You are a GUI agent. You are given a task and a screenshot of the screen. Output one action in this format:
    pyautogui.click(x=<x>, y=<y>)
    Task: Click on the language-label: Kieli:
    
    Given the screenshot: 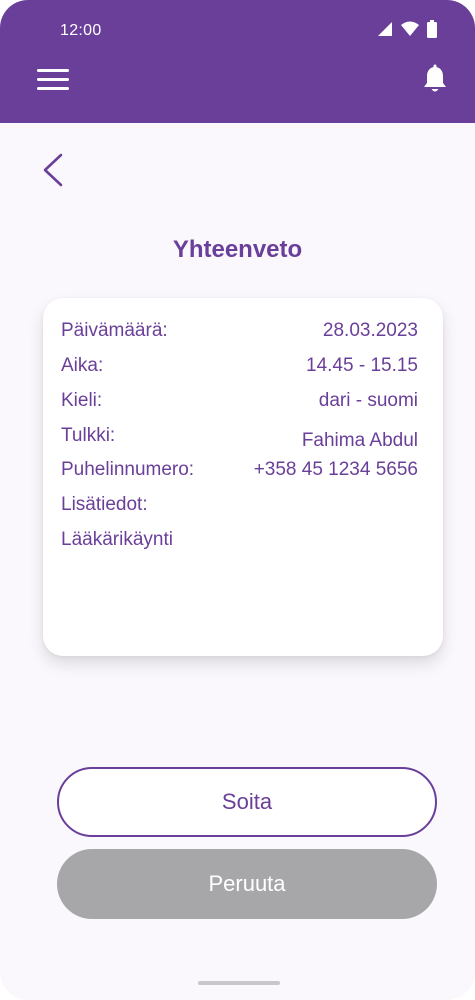 What is the action you would take?
    pyautogui.click(x=82, y=400)
    